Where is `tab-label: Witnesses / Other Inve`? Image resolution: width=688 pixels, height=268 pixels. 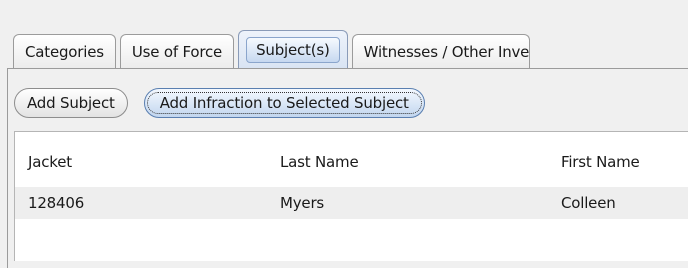 tab-label: Witnesses / Other Inve is located at coordinates (446, 51).